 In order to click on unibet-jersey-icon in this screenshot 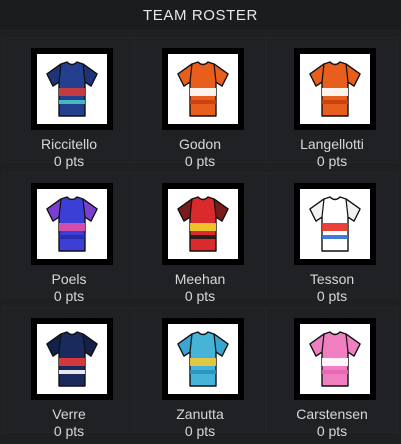, I will do `click(72, 224)`.